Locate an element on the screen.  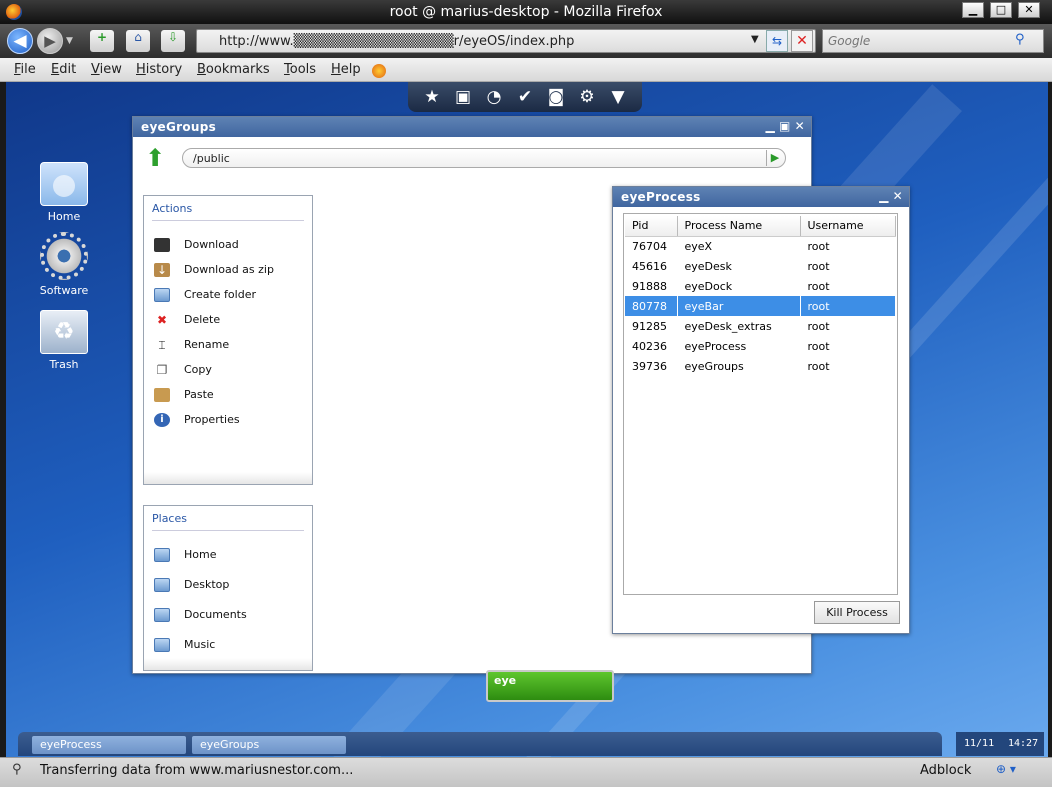
desktop-icon-home: Home is located at coordinates (64, 192).